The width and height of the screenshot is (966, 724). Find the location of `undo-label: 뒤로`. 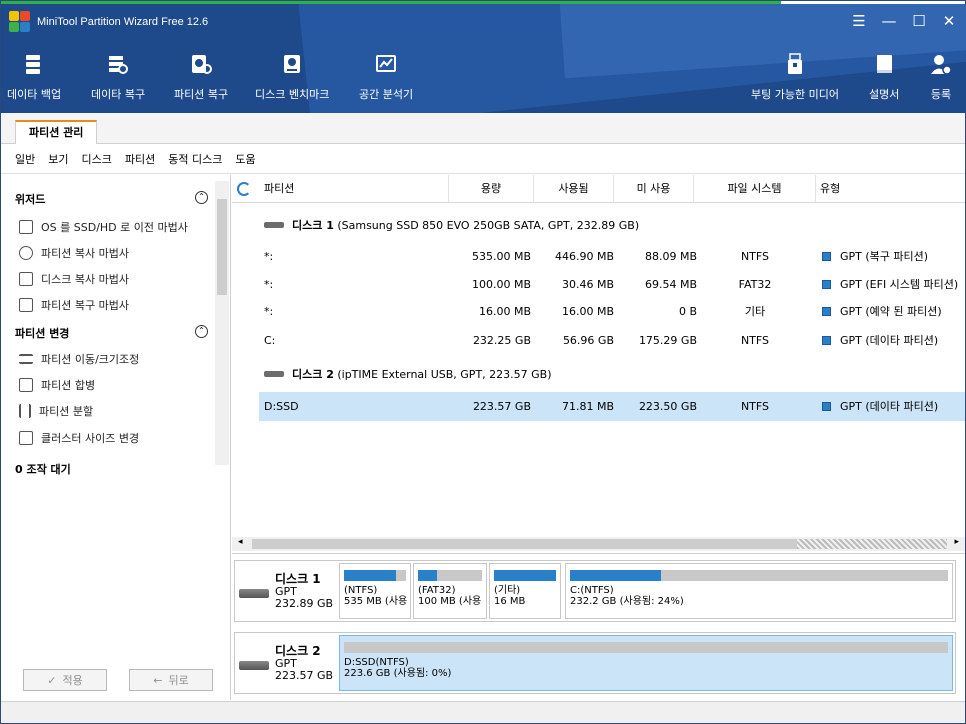

undo-label: 뒤로 is located at coordinates (178, 680).